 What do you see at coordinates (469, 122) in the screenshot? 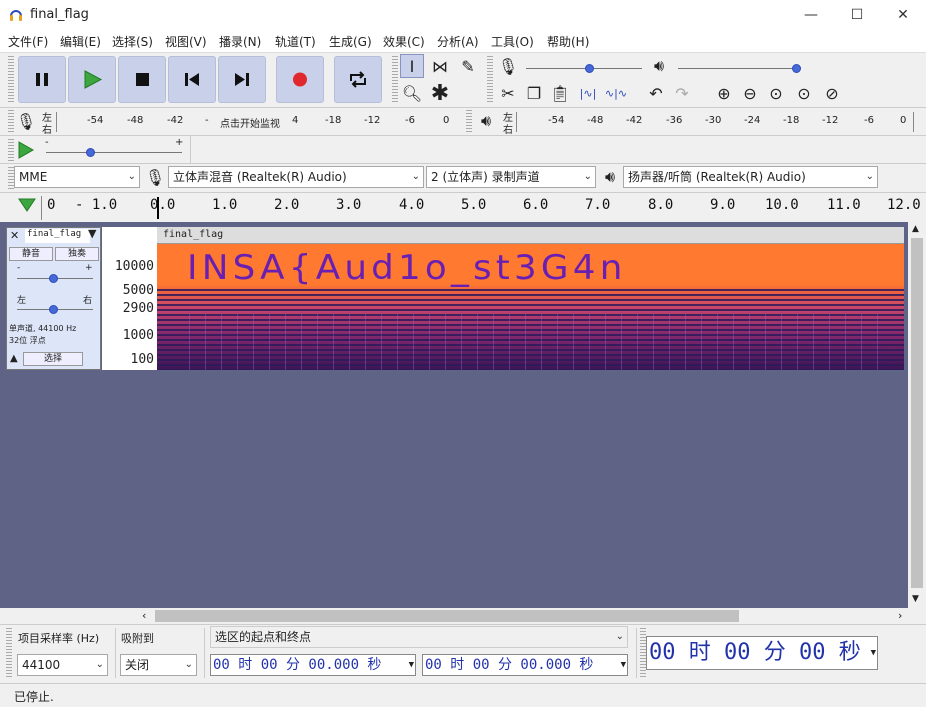
I see `play-meter-grip` at bounding box center [469, 122].